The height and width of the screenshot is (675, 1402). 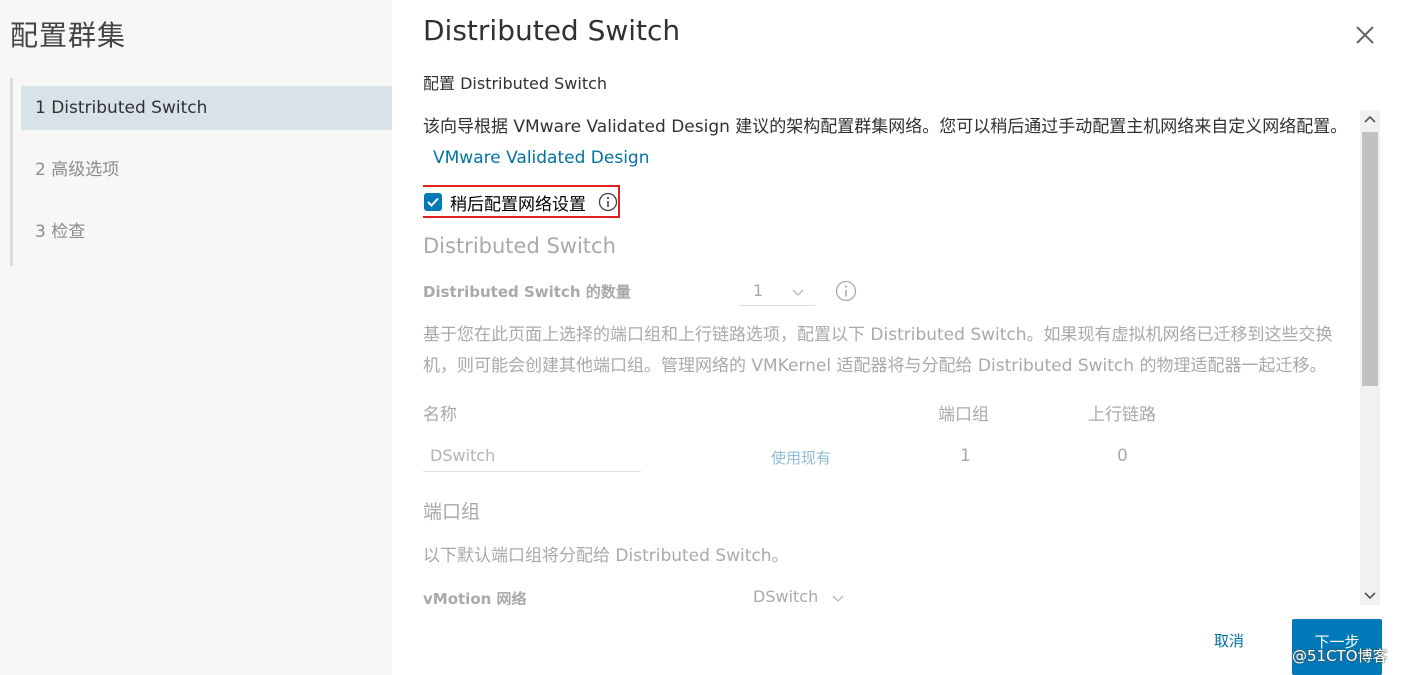 What do you see at coordinates (208, 170) in the screenshot?
I see `step-advanced-options: 2 高级选项` at bounding box center [208, 170].